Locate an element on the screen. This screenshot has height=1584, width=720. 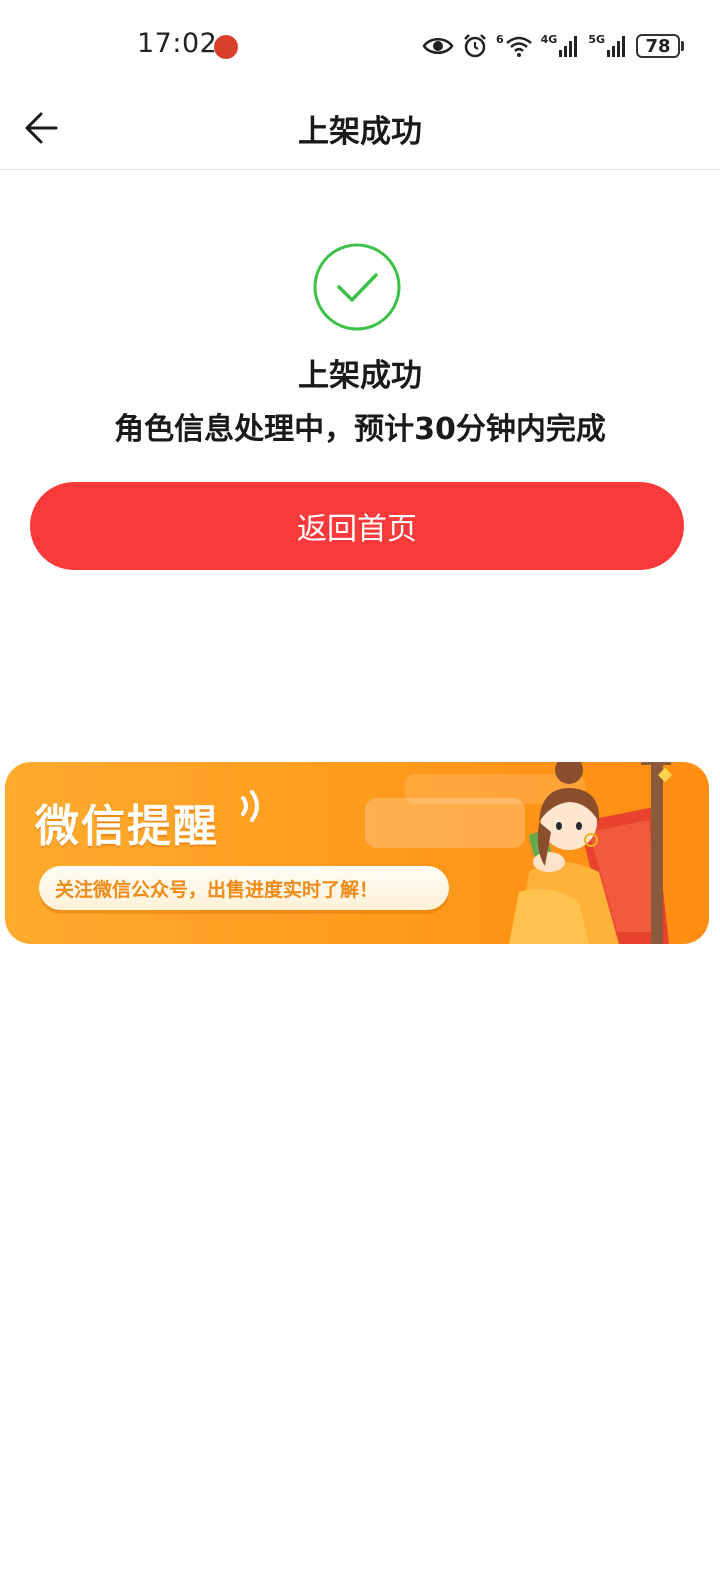
battery-icon: 78 is located at coordinates (660, 46).